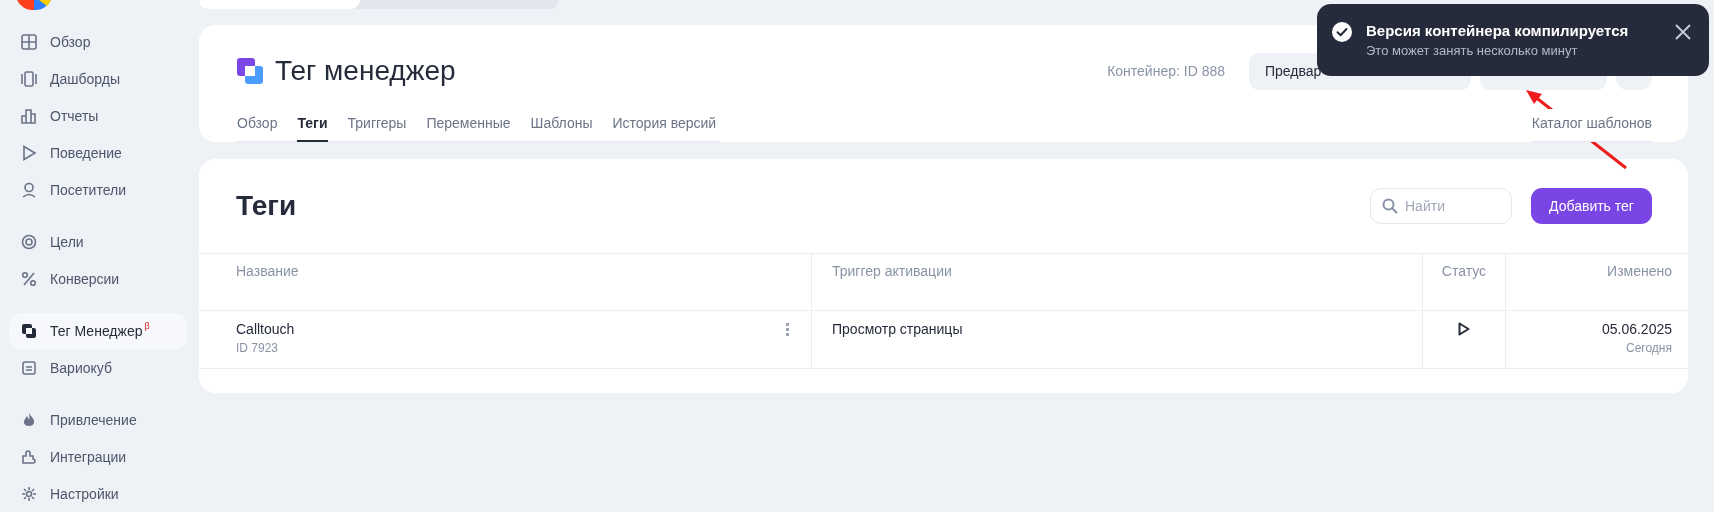 The width and height of the screenshot is (1714, 512). What do you see at coordinates (1683, 32) in the screenshot?
I see `close-icon` at bounding box center [1683, 32].